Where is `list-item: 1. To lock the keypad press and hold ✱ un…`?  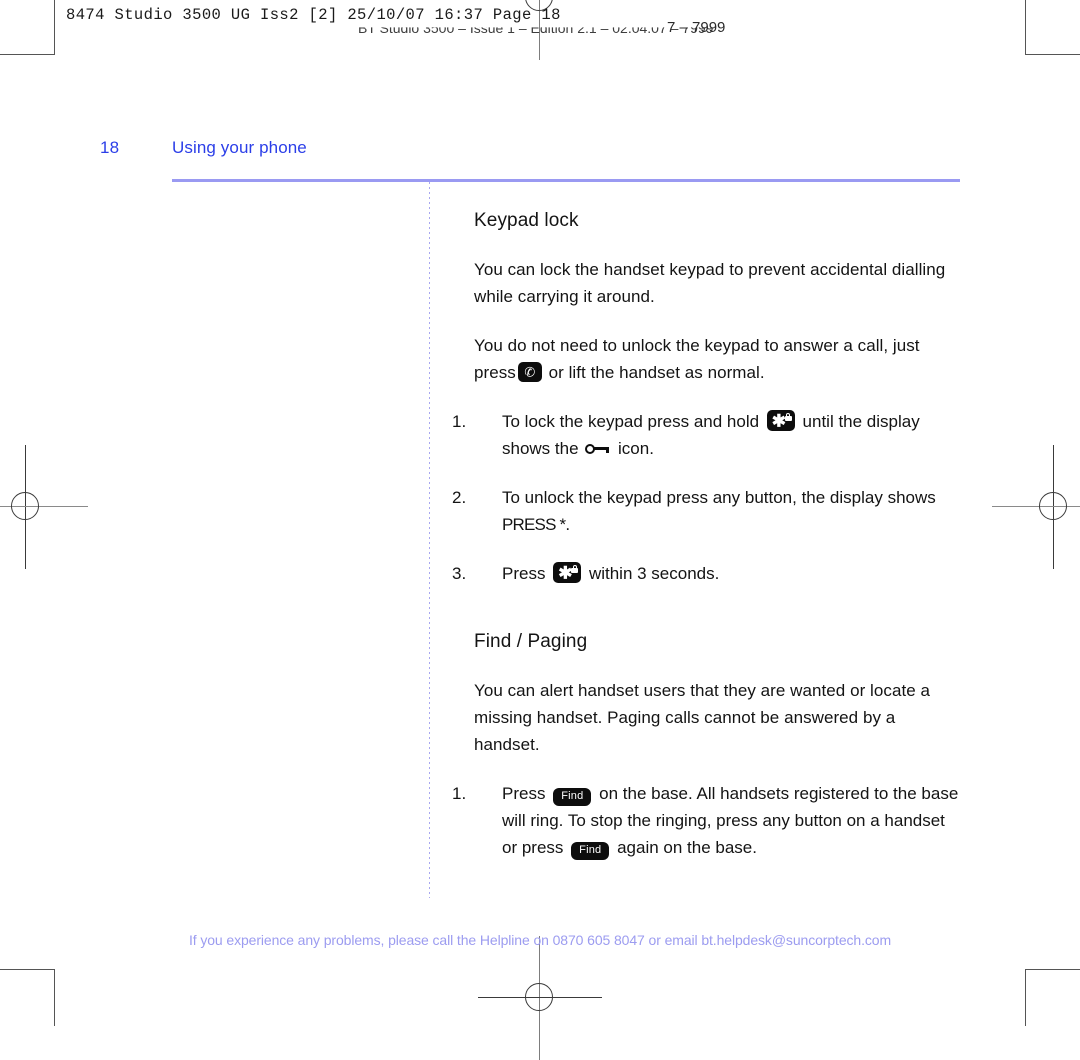
list-item: 1. To lock the keypad press and hold ✱ un… is located at coordinates (708, 435).